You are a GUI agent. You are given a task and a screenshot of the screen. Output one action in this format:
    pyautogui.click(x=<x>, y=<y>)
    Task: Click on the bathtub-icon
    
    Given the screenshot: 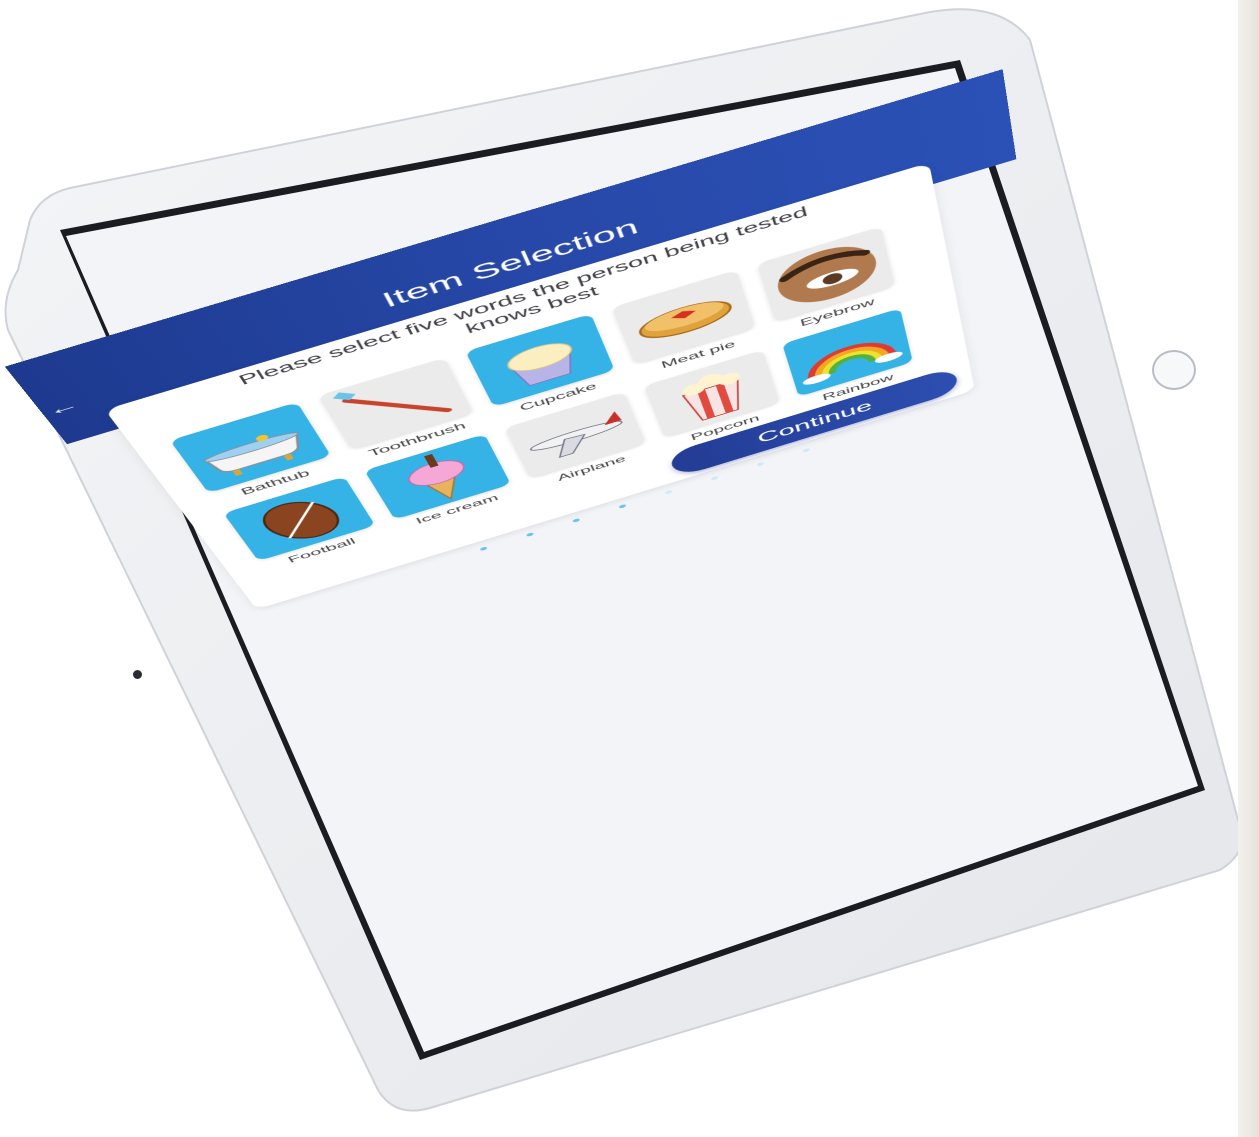 What is the action you would take?
    pyautogui.click(x=250, y=447)
    